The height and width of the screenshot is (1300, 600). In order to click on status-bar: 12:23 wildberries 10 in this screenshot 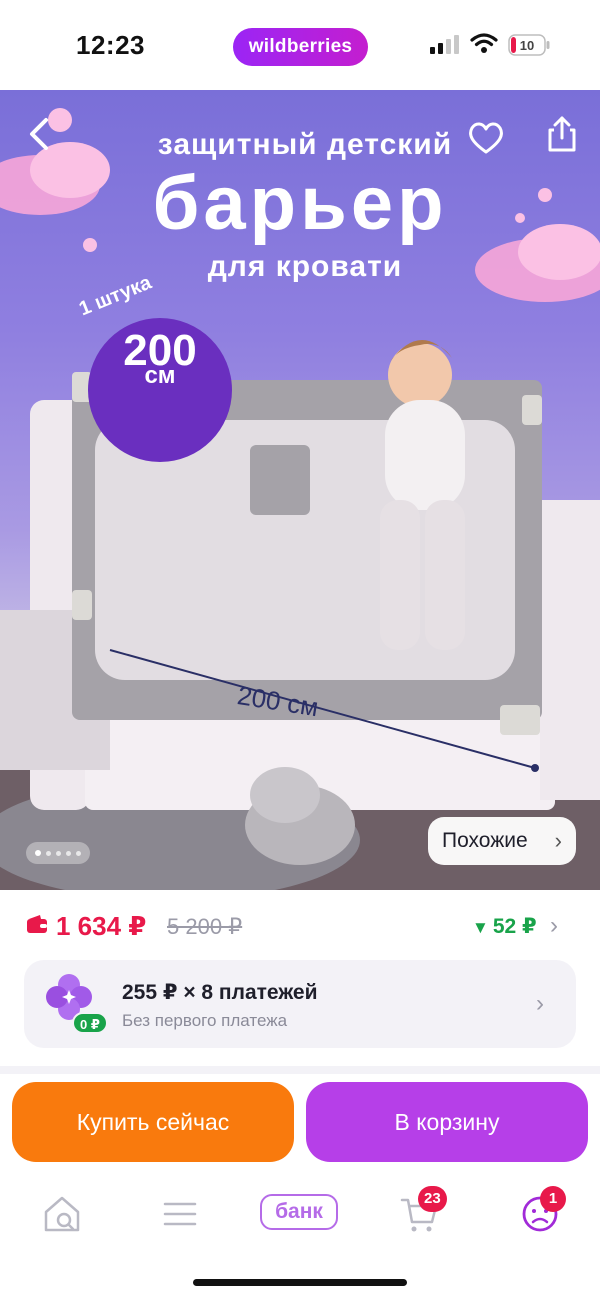, I will do `click(300, 45)`.